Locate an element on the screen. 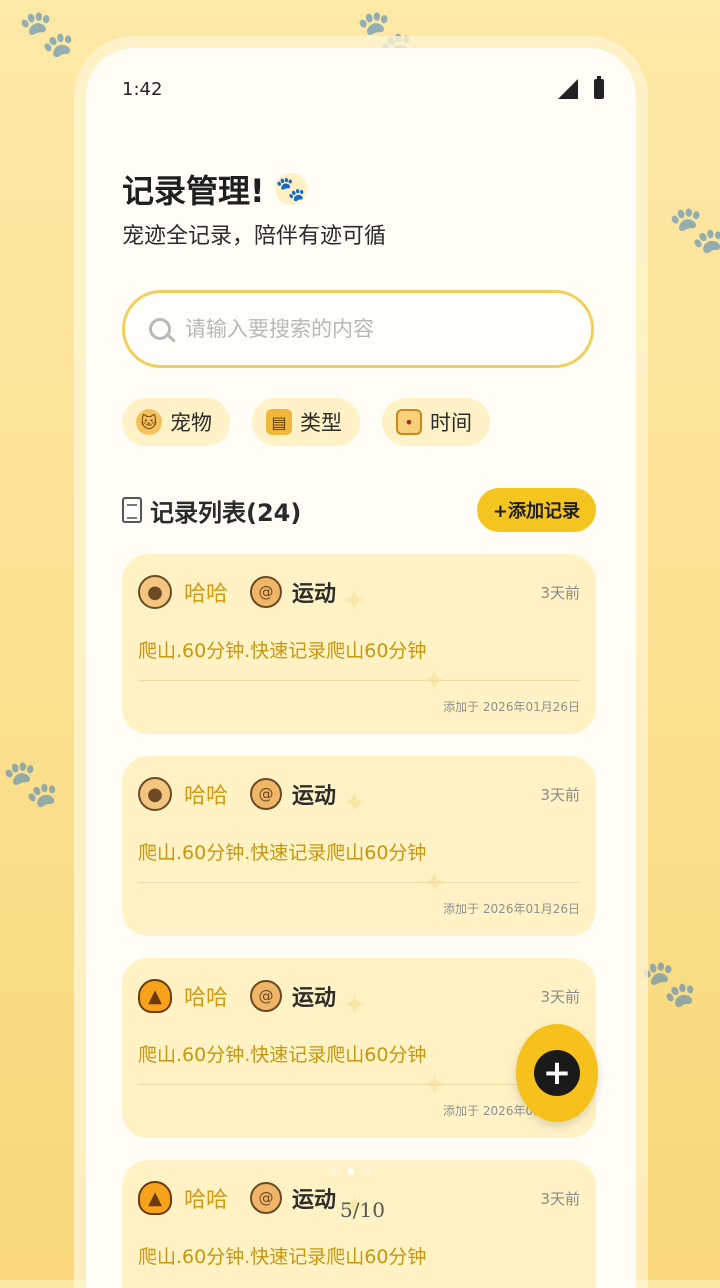  filter-time-button: • 时间 is located at coordinates (436, 422).